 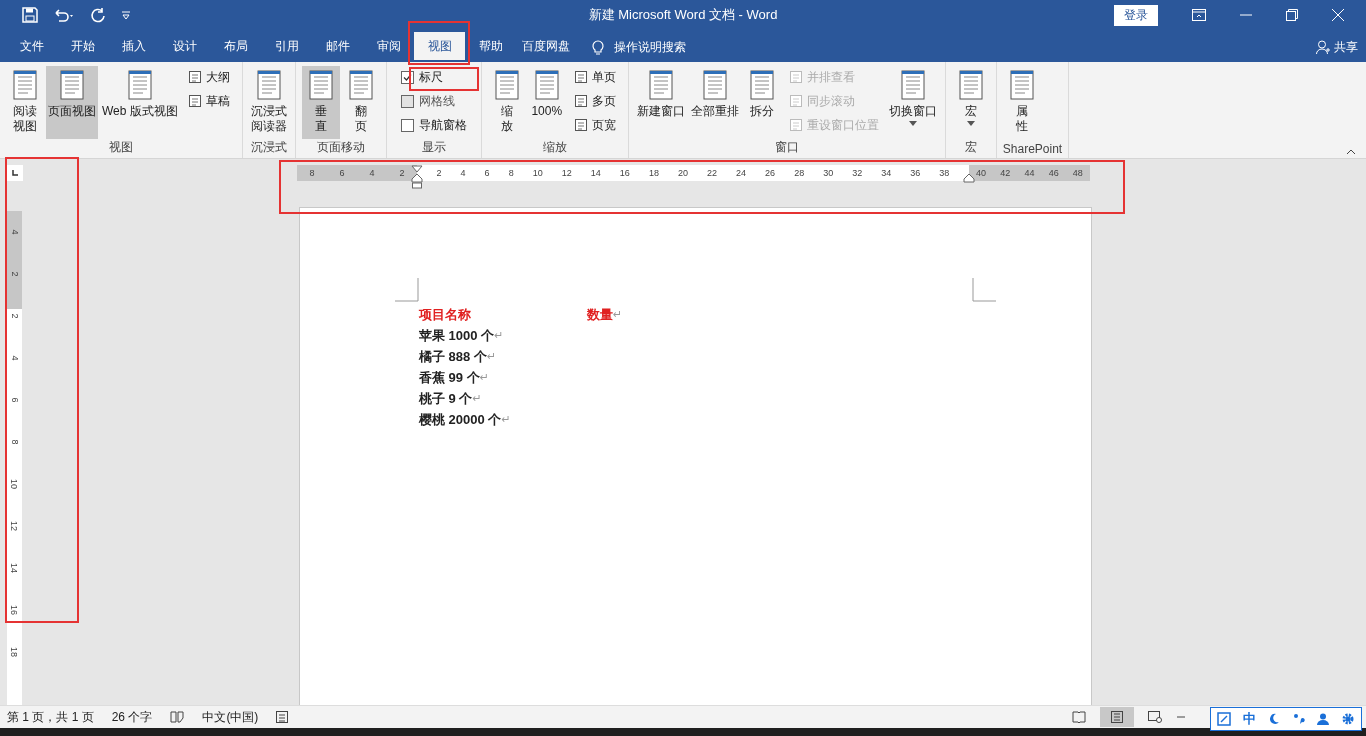 I want to click on ruler-number: 14, so click(x=595, y=173).